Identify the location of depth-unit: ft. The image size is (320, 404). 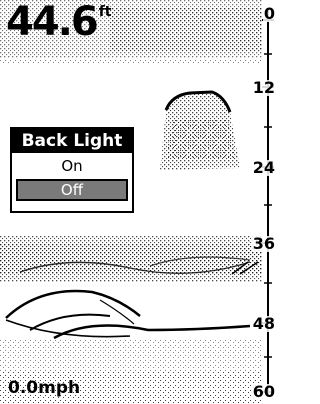
(105, 12).